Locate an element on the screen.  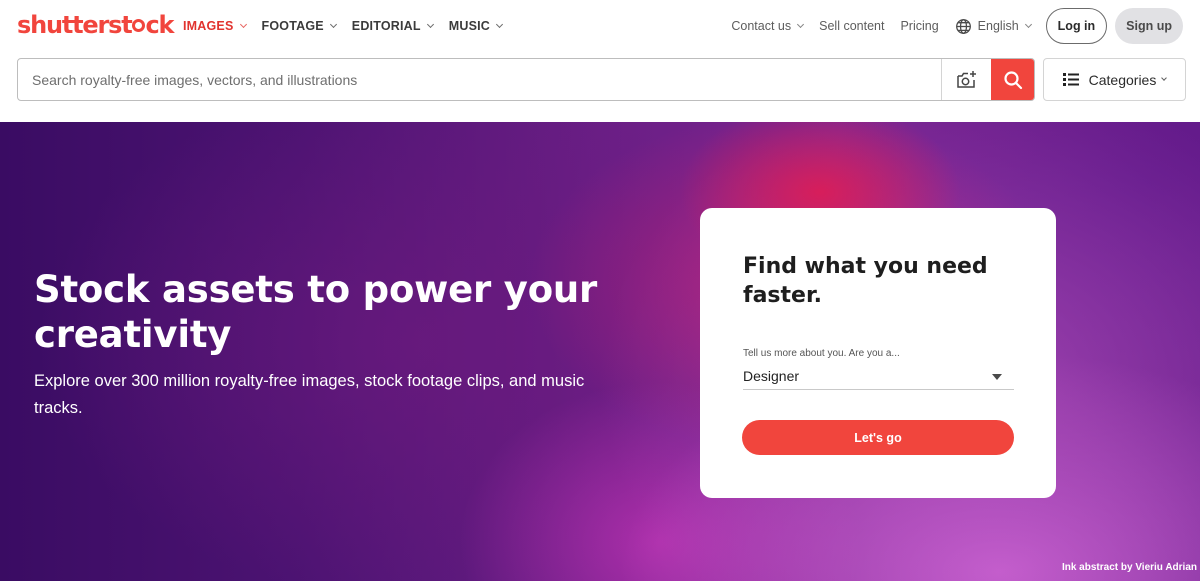
pricing-link: Pricing is located at coordinates (919, 26).